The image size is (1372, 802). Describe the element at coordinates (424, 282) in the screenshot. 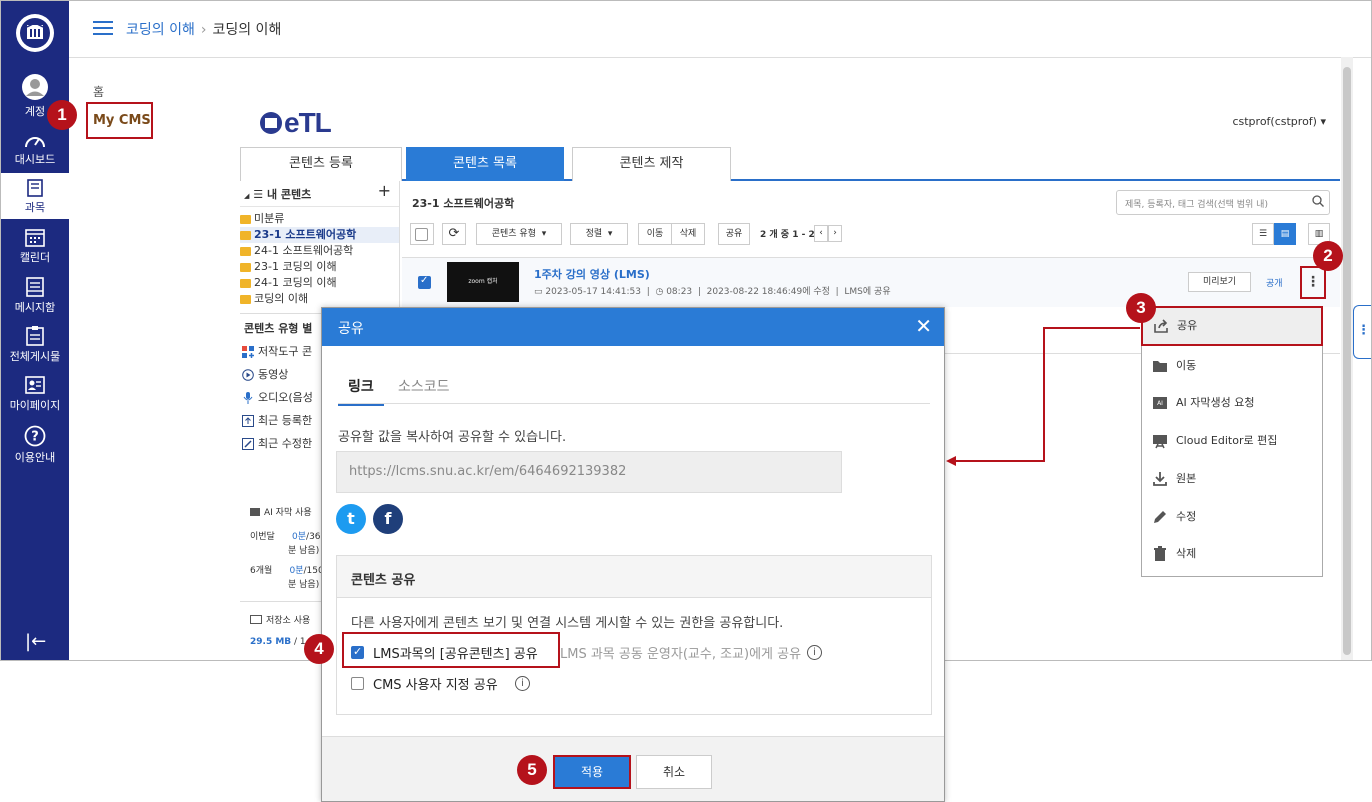

I see `row-checkbox` at that location.